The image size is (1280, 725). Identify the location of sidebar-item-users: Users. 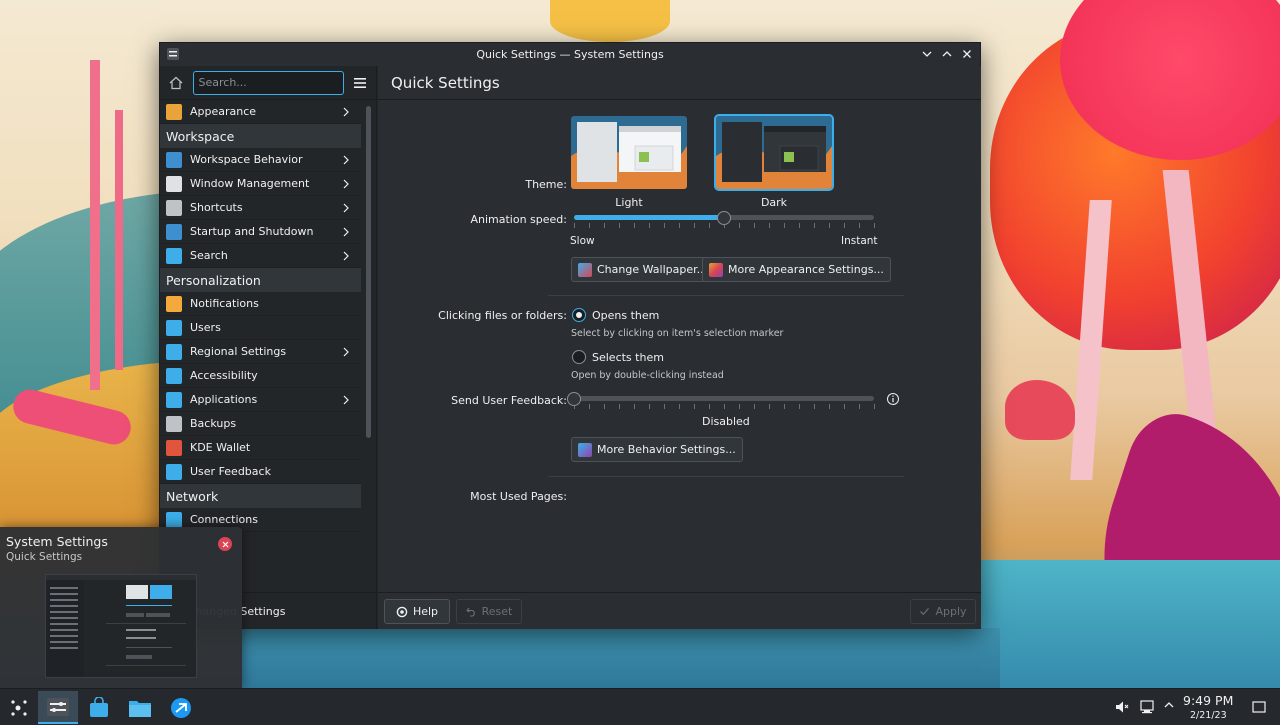
(260, 328).